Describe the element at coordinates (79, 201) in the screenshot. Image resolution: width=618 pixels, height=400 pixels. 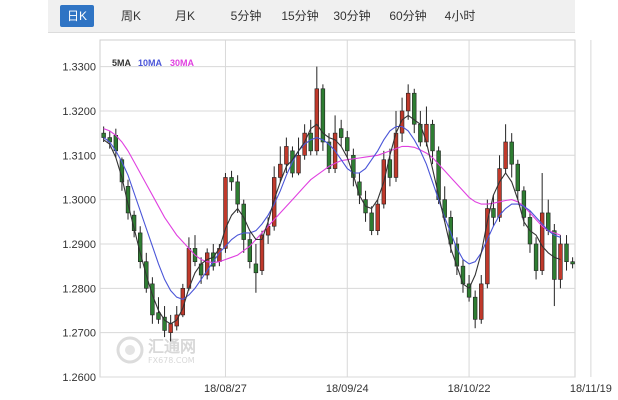
I see `y-tick-label: 1.3000` at that location.